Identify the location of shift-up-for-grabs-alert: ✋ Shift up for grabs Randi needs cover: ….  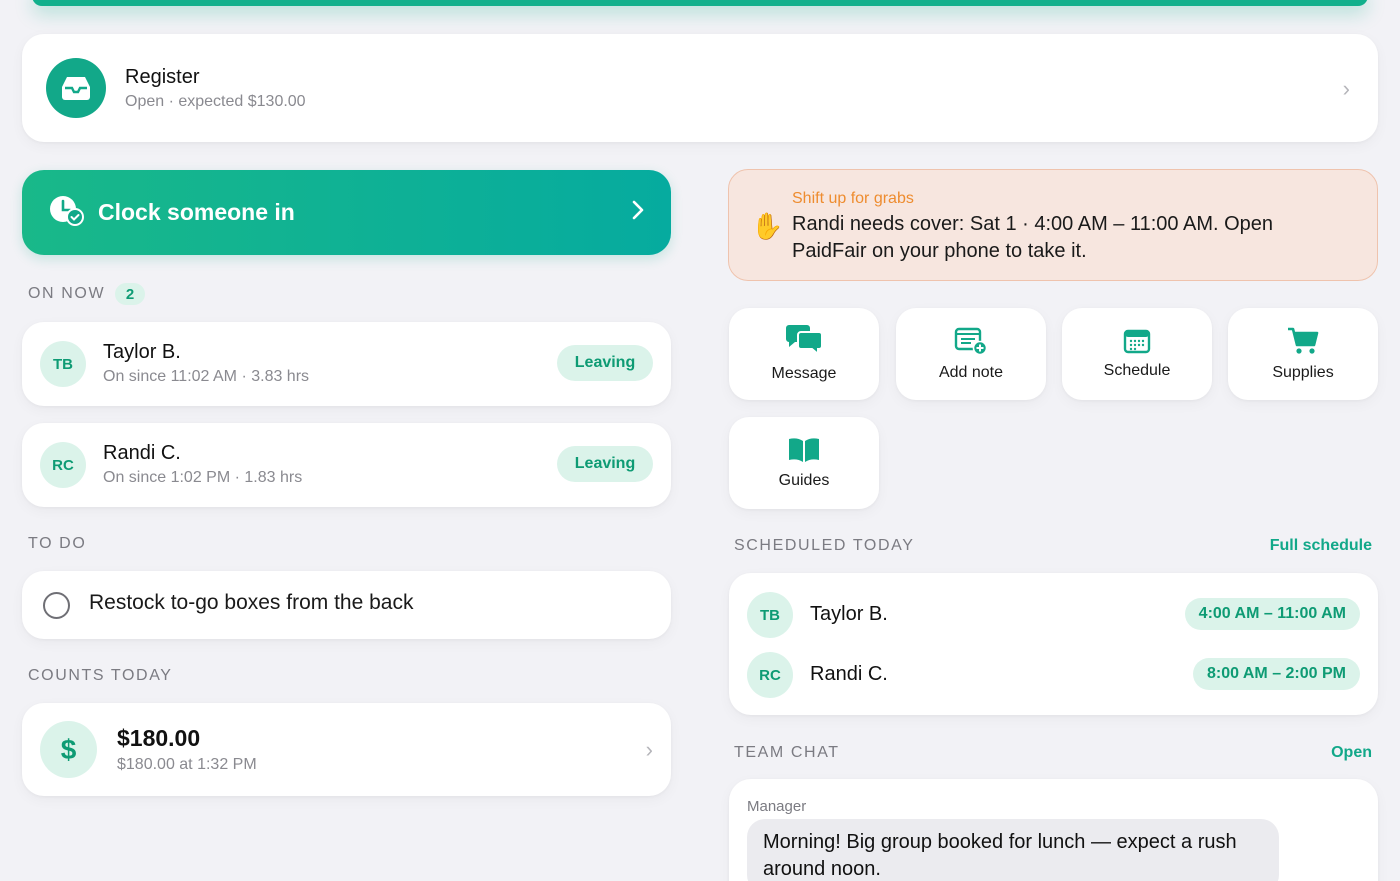
(1053, 225).